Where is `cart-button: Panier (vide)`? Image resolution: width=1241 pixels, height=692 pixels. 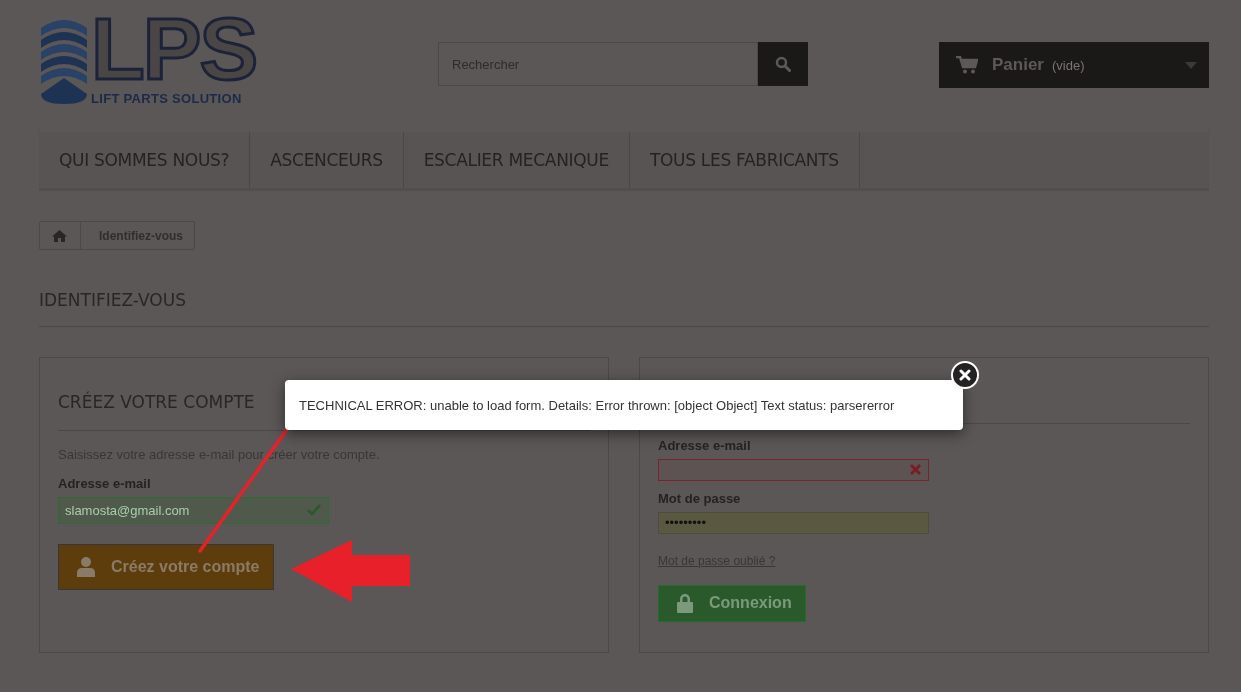 cart-button: Panier (vide) is located at coordinates (1074, 65).